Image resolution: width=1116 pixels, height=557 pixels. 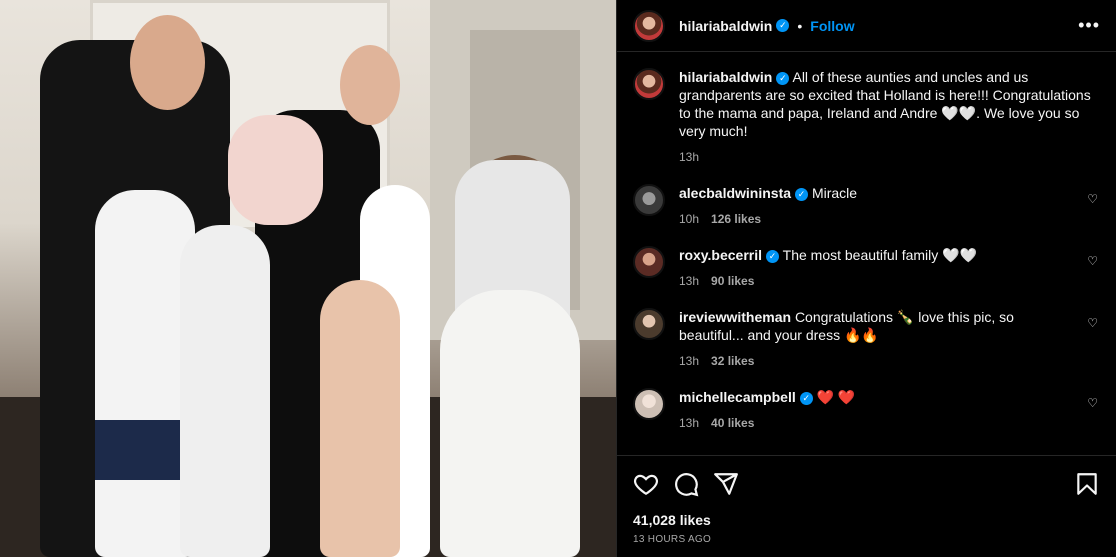 I want to click on author-username: hilariabaldwin, so click(x=725, y=26).